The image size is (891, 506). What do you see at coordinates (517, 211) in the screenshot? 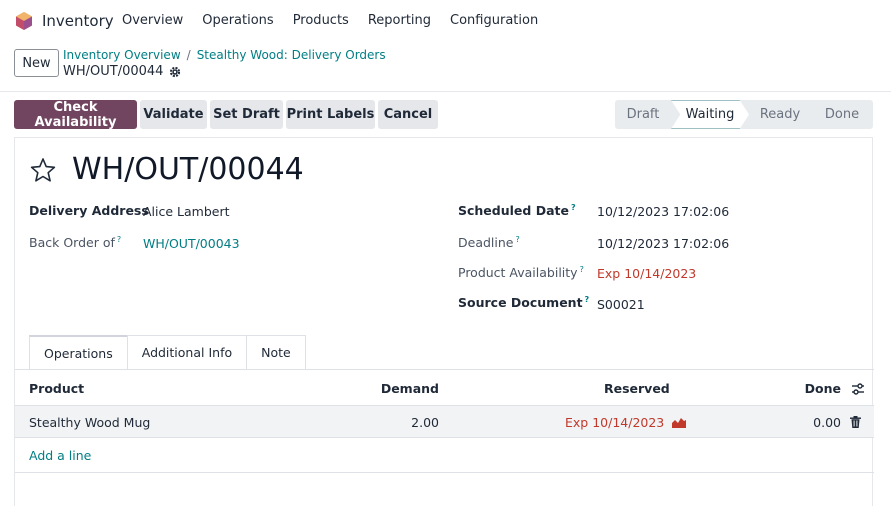
I see `scheduled-date-label: Scheduled Date?` at bounding box center [517, 211].